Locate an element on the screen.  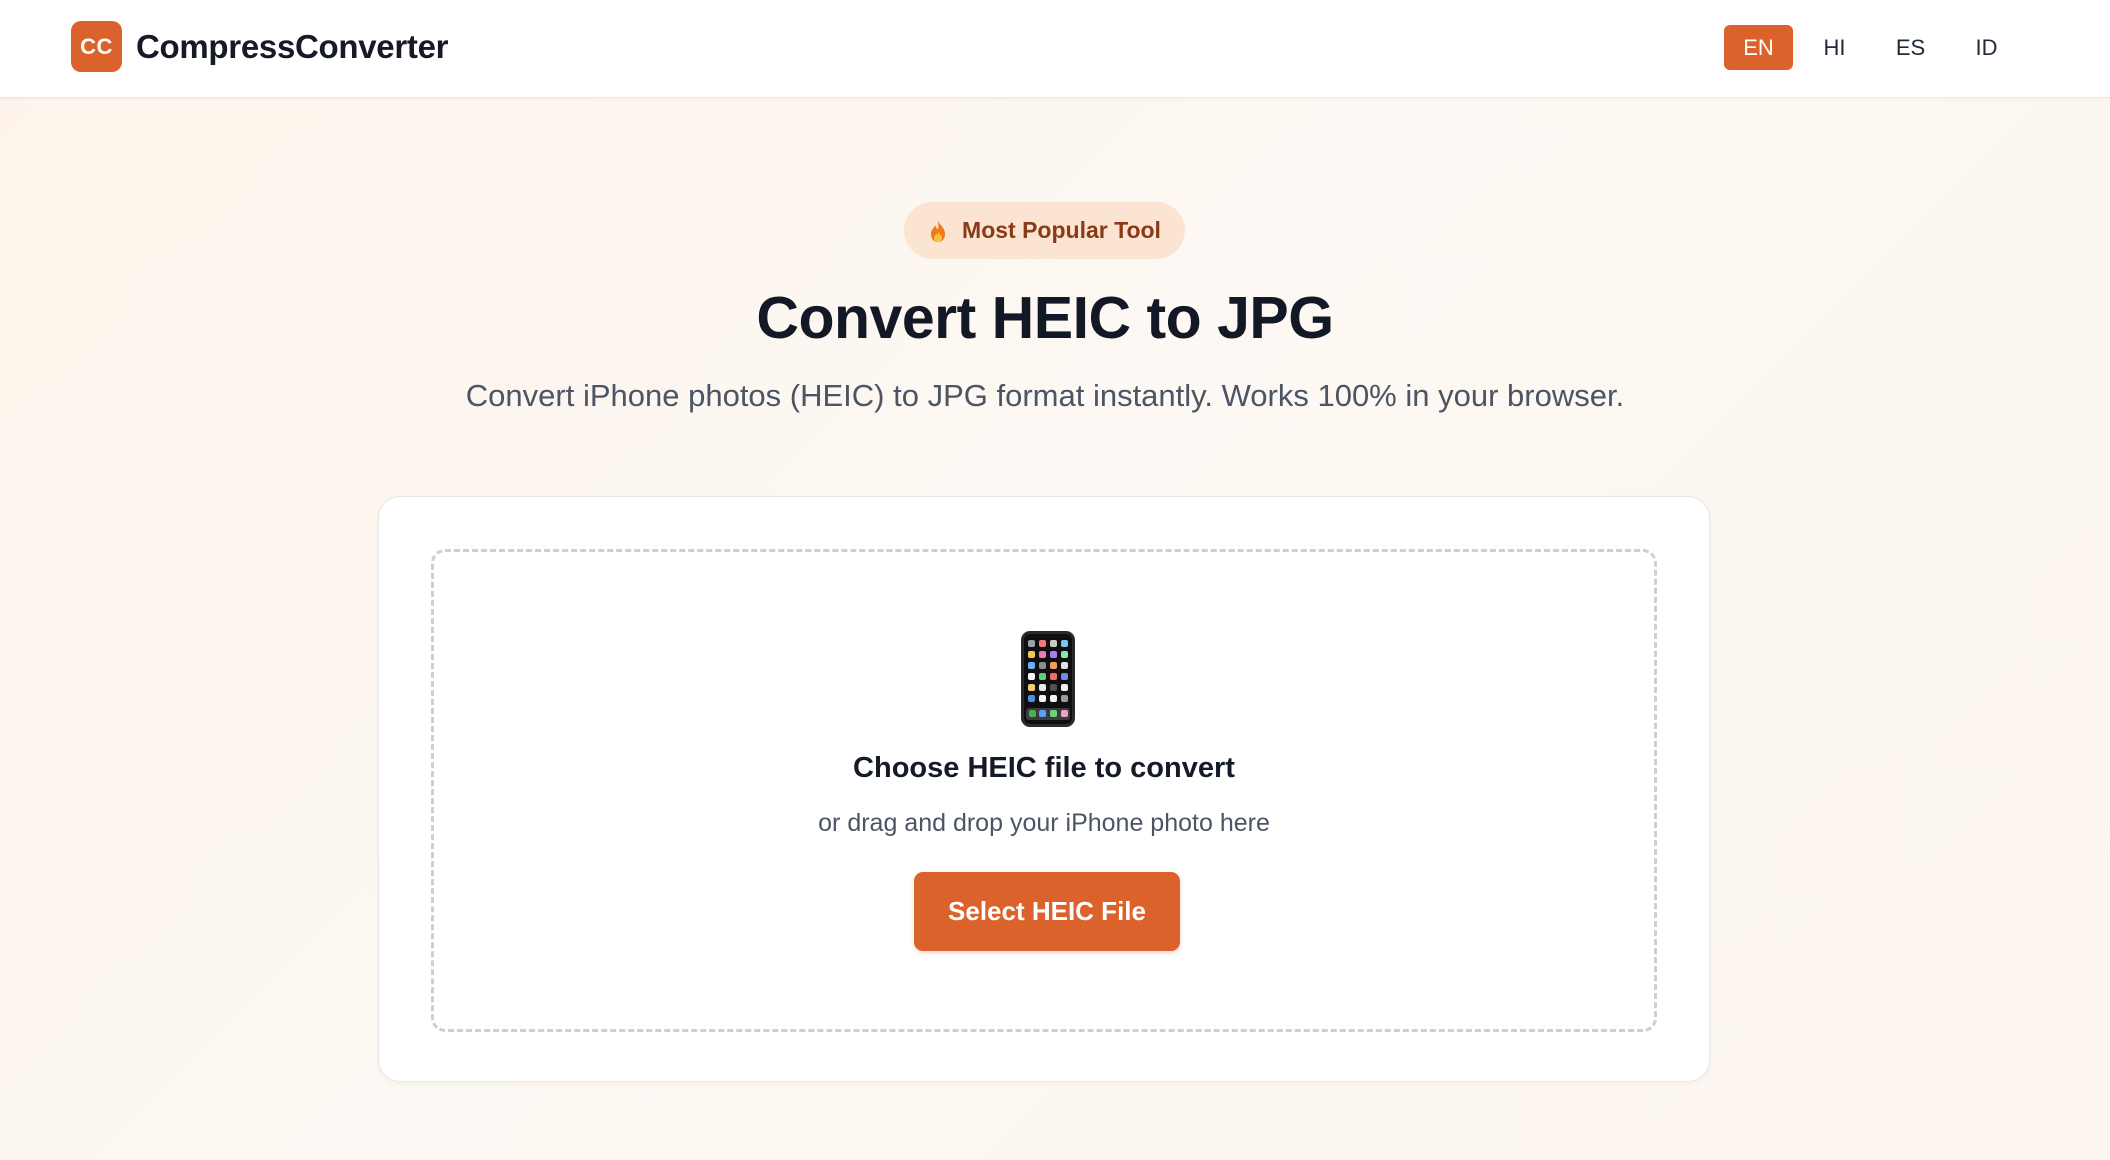
dropzone-subtitle: or drag and drop your iPhone photo here is located at coordinates (1044, 823).